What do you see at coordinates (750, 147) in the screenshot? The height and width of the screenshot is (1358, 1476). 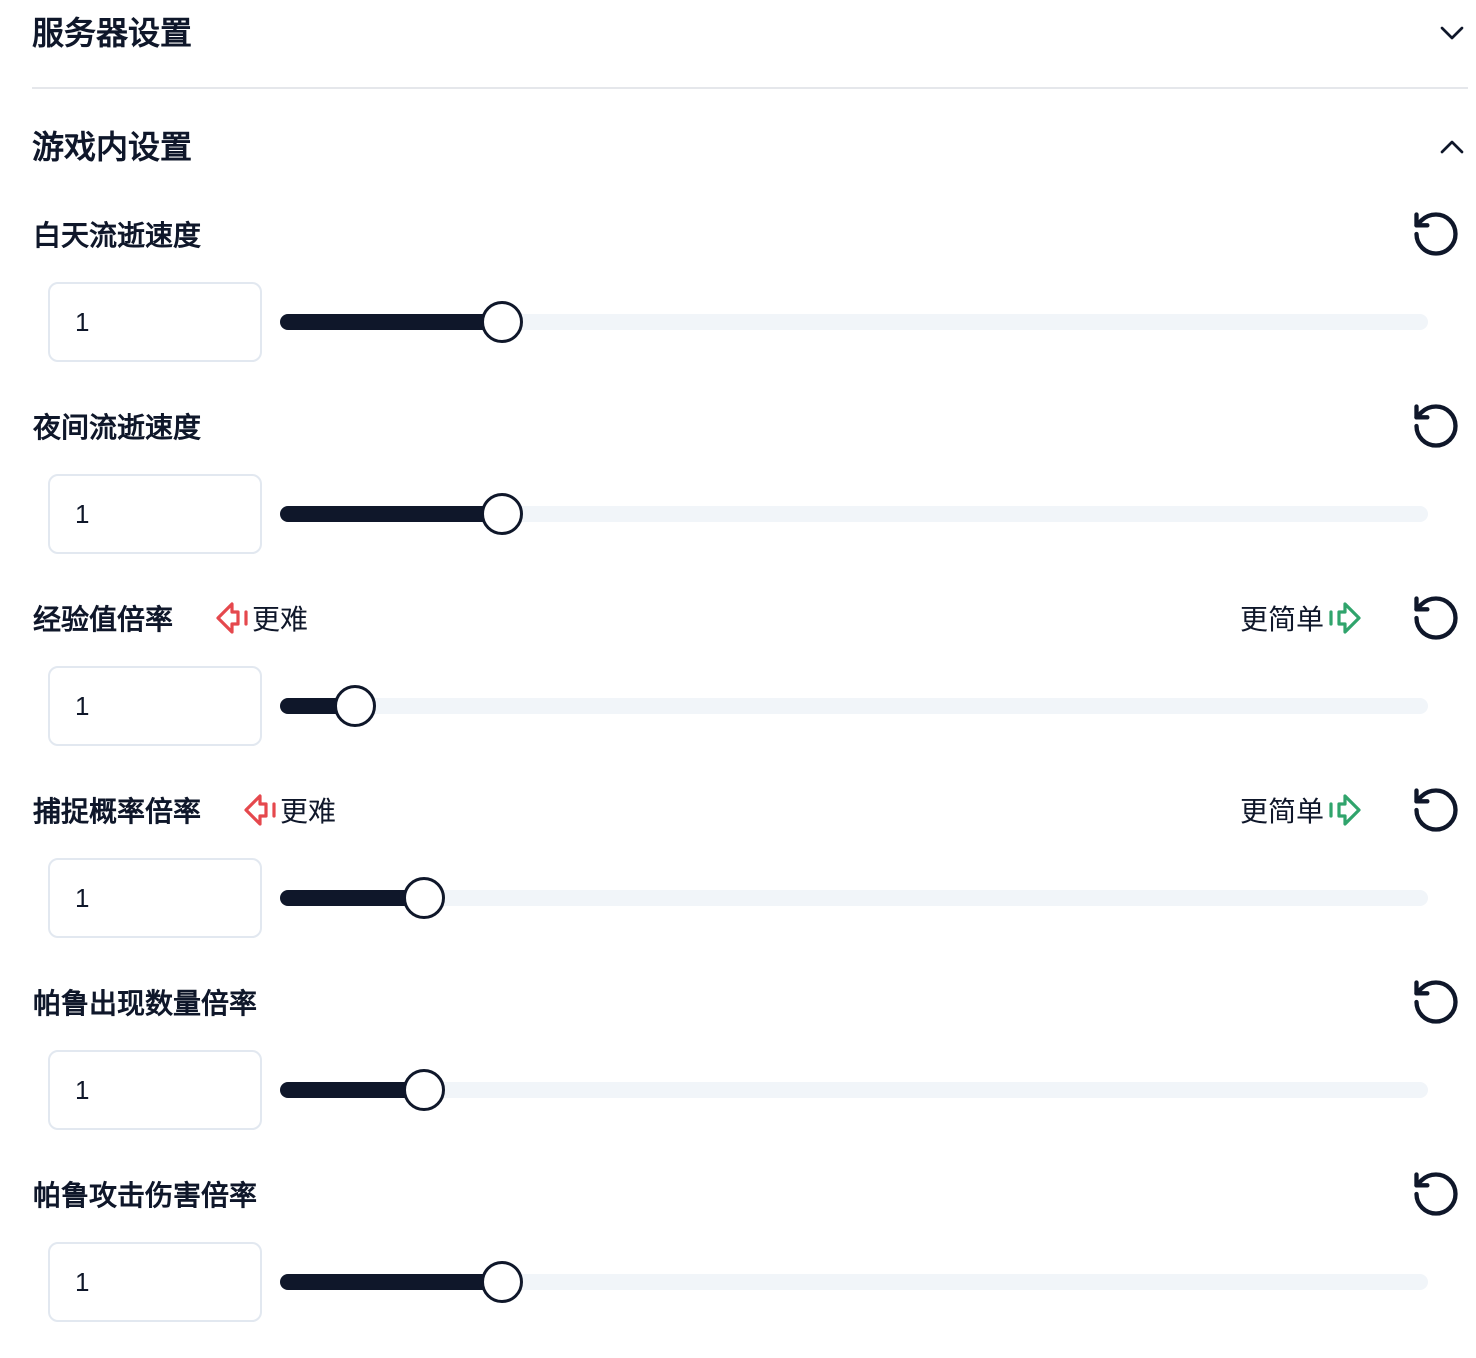 I see `game-settings-header: 游戏内设置` at bounding box center [750, 147].